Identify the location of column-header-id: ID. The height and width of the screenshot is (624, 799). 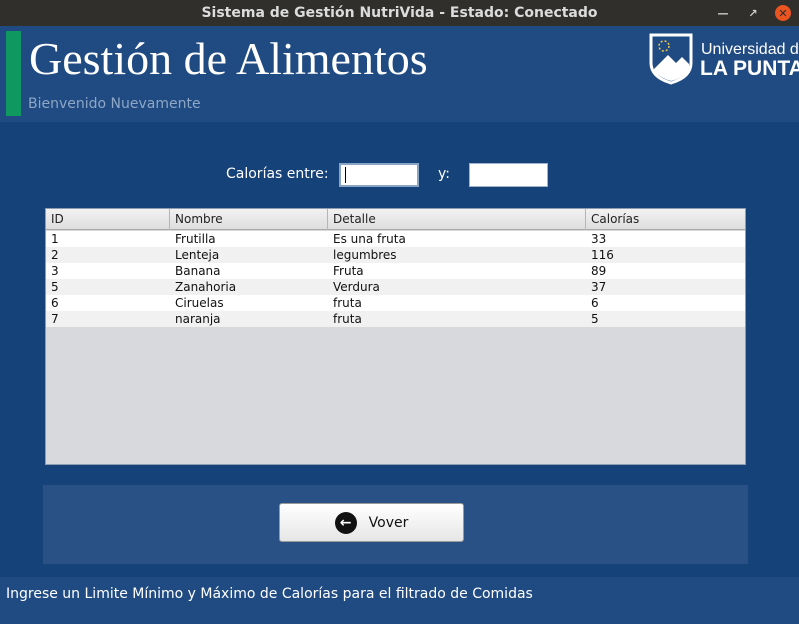
(108, 219).